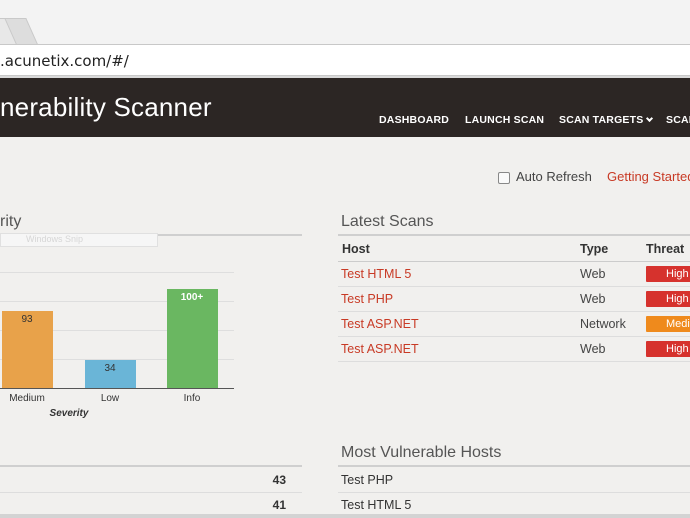 The image size is (690, 518). Describe the element at coordinates (27, 398) in the screenshot. I see `chart-tick-label: Medium` at that location.